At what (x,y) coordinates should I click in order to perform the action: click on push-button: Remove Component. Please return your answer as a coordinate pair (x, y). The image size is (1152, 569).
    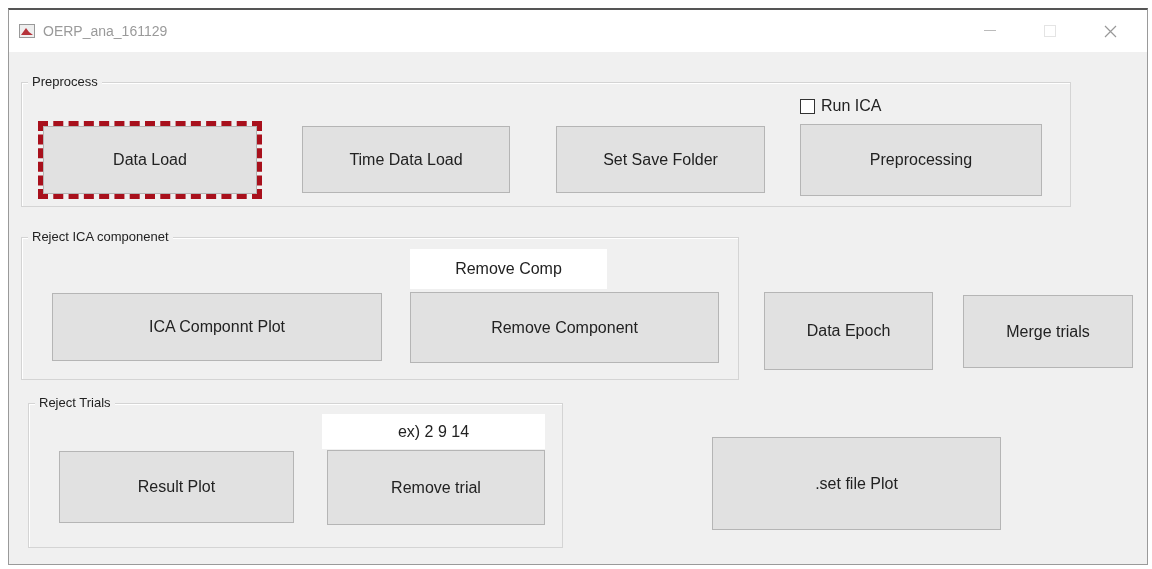
    Looking at the image, I should click on (564, 327).